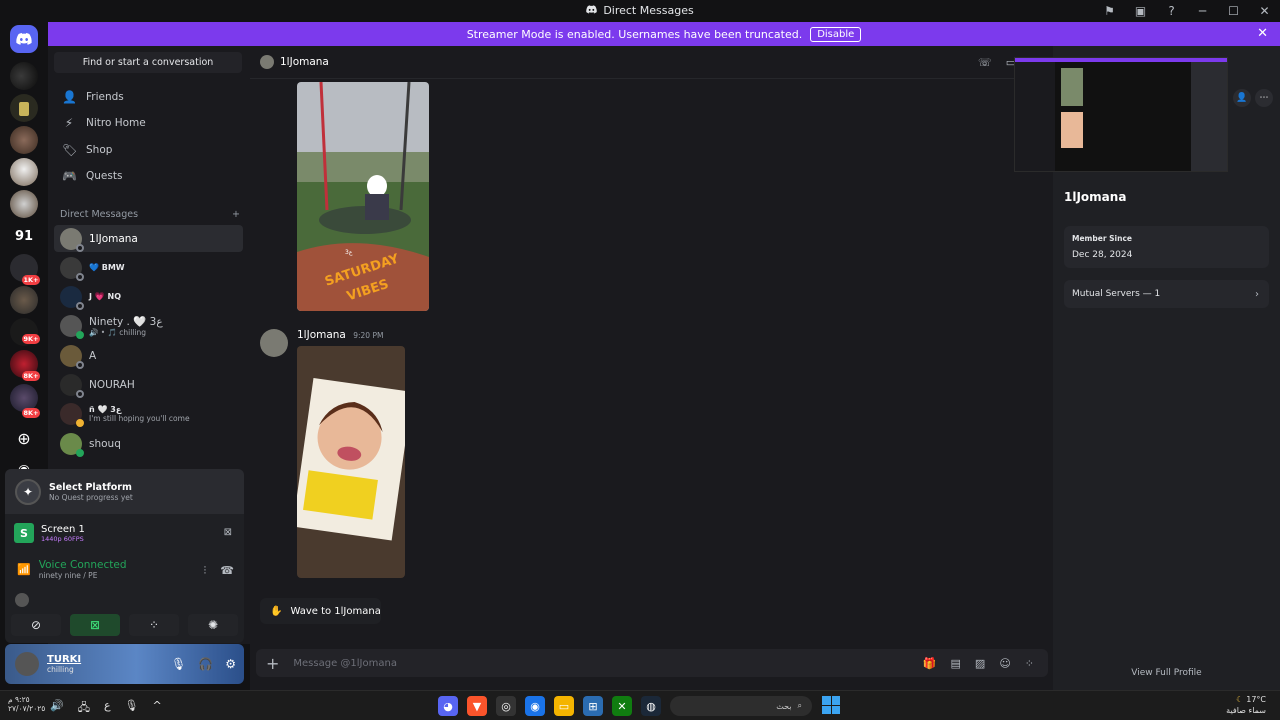  Describe the element at coordinates (1166, 673) in the screenshot. I see `view-full-profile-link: View Full Profile` at that location.